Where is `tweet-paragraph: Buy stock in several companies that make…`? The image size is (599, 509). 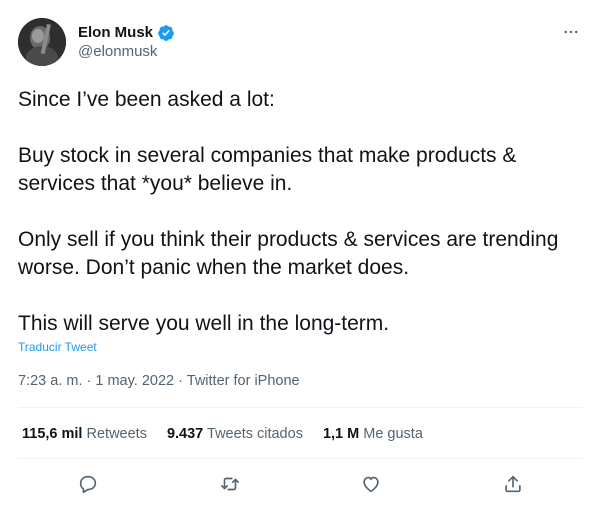 tweet-paragraph: Buy stock in several companies that make… is located at coordinates (267, 169).